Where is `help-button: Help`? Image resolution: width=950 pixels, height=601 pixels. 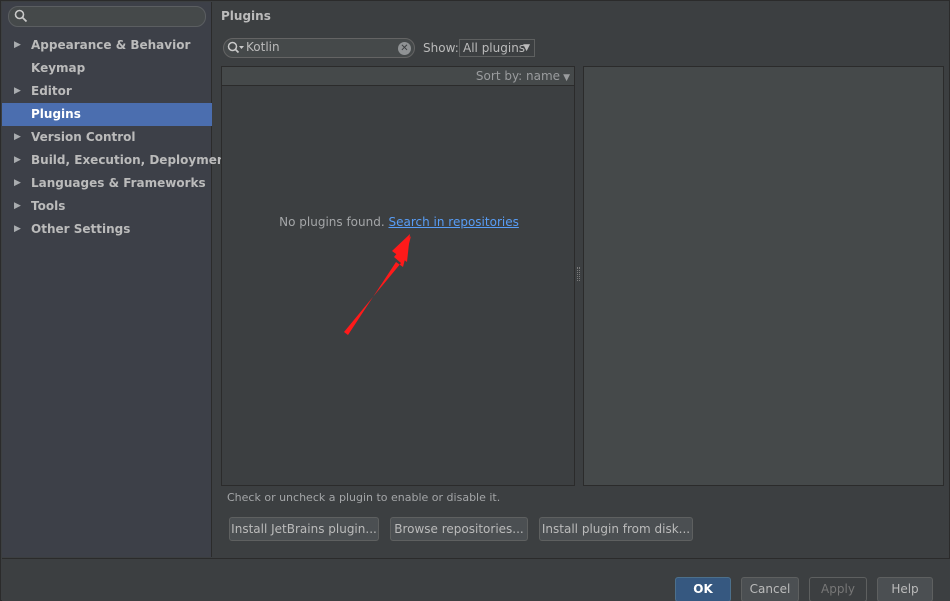
help-button: Help is located at coordinates (905, 589).